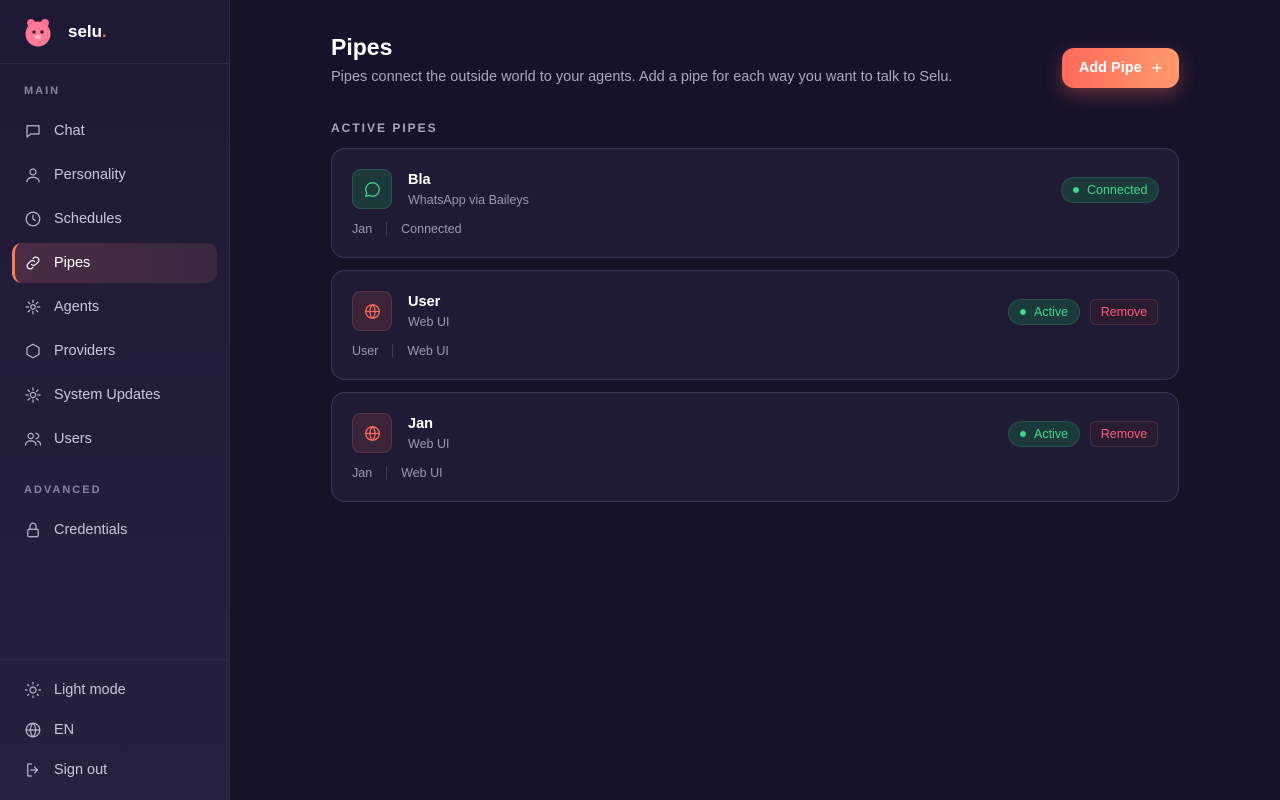 This screenshot has width=1280, height=800. I want to click on pipe-card: User Web UI User Web UI Active Remove, so click(755, 325).